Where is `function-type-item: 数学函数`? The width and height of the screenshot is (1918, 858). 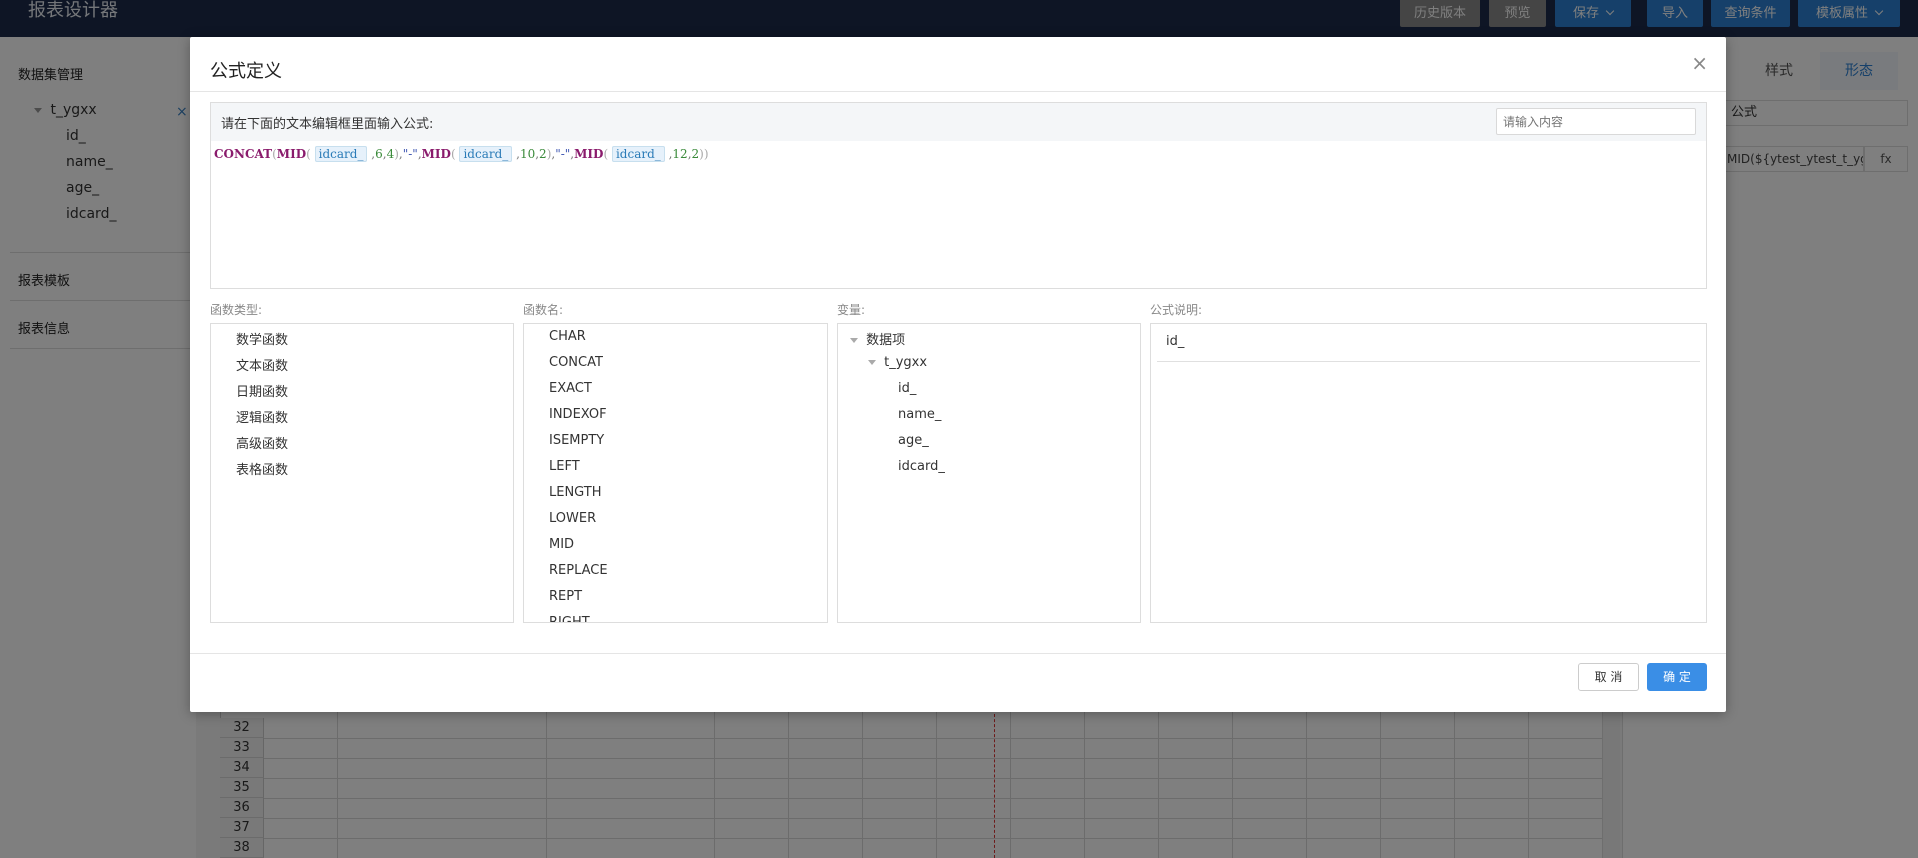 function-type-item: 数学函数 is located at coordinates (262, 338).